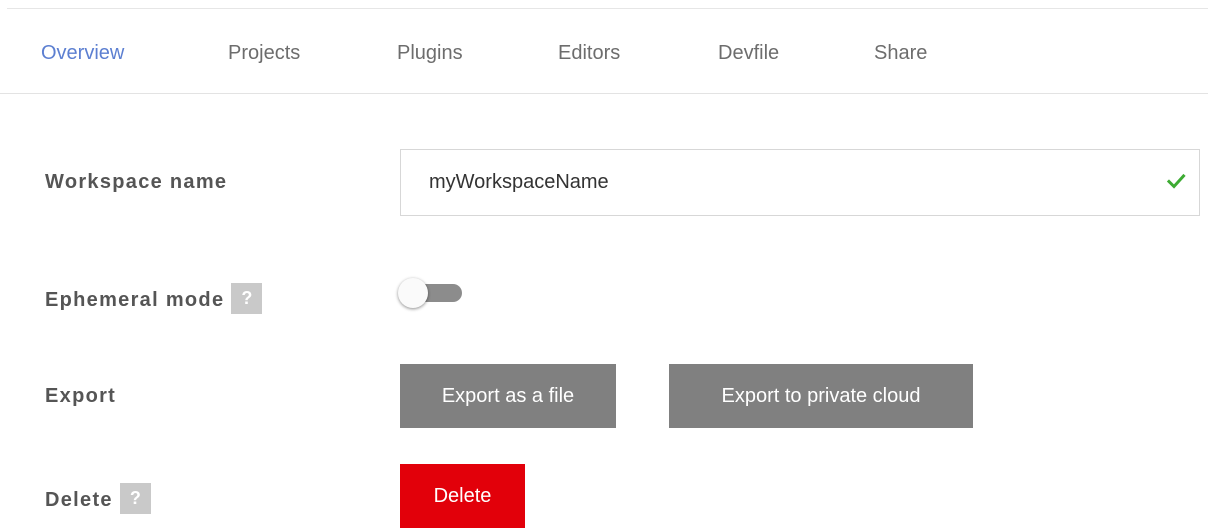 The image size is (1208, 528). What do you see at coordinates (135, 498) in the screenshot?
I see `delete-help-icon: ?` at bounding box center [135, 498].